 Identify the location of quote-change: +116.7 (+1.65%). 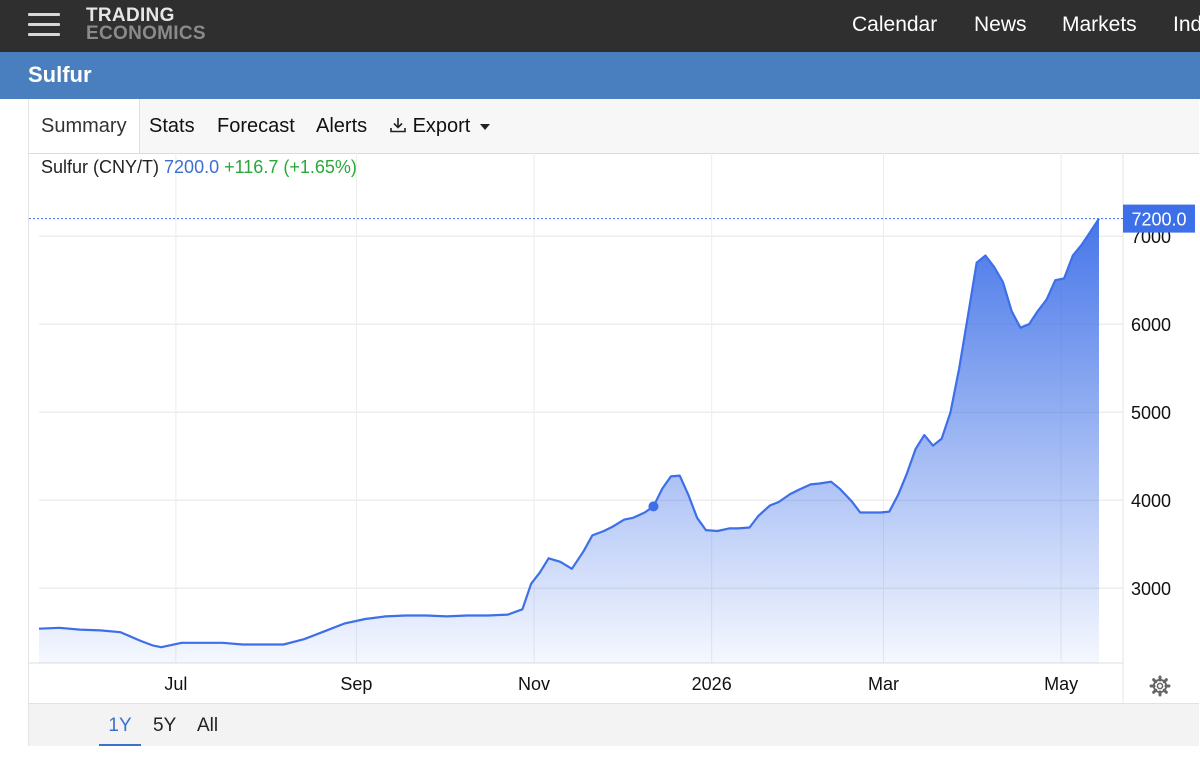
(290, 167).